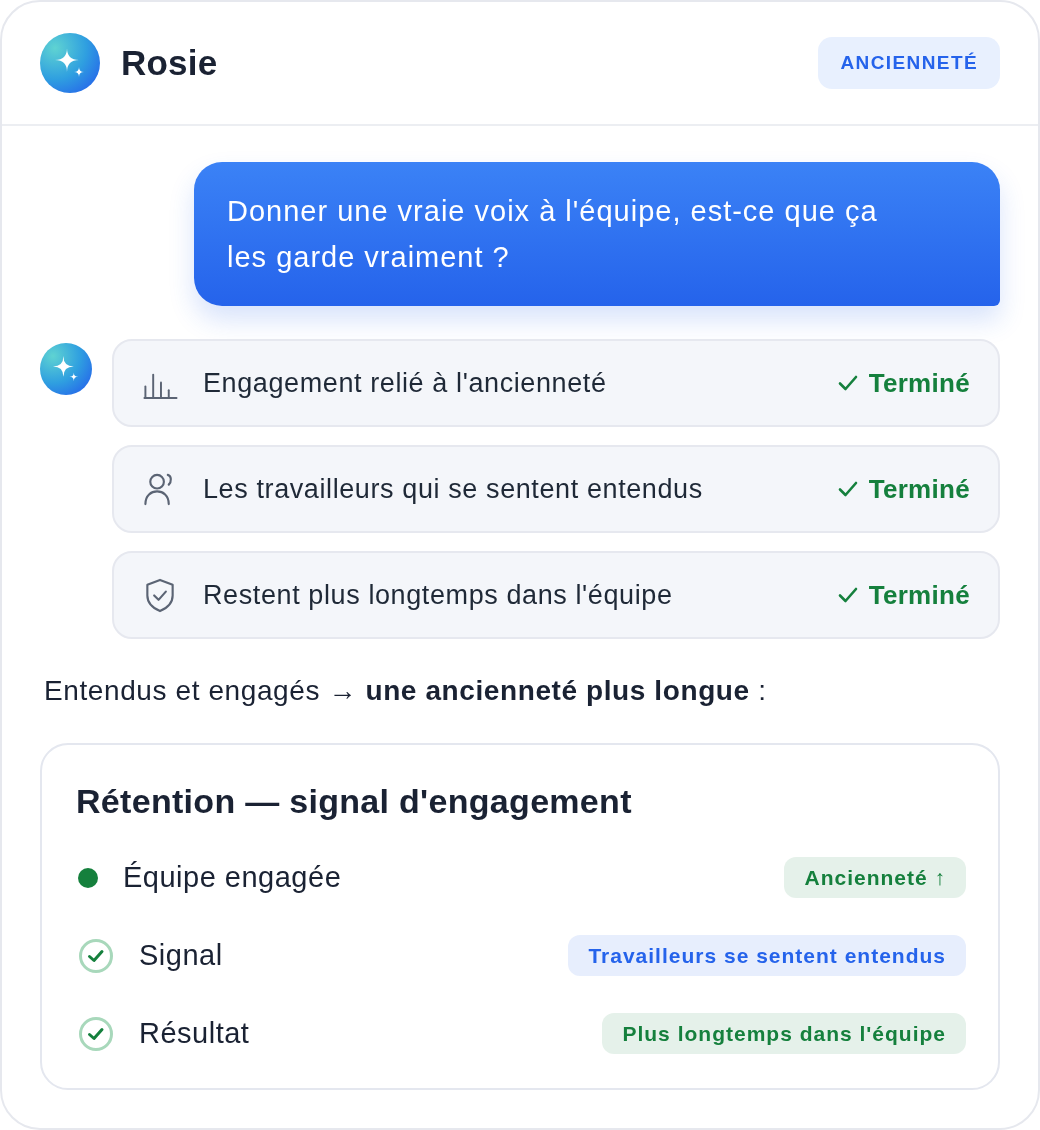 This screenshot has width=1040, height=1130. Describe the element at coordinates (405, 383) in the screenshot. I see `step-label: Engagement relié à l'ancienneté` at that location.